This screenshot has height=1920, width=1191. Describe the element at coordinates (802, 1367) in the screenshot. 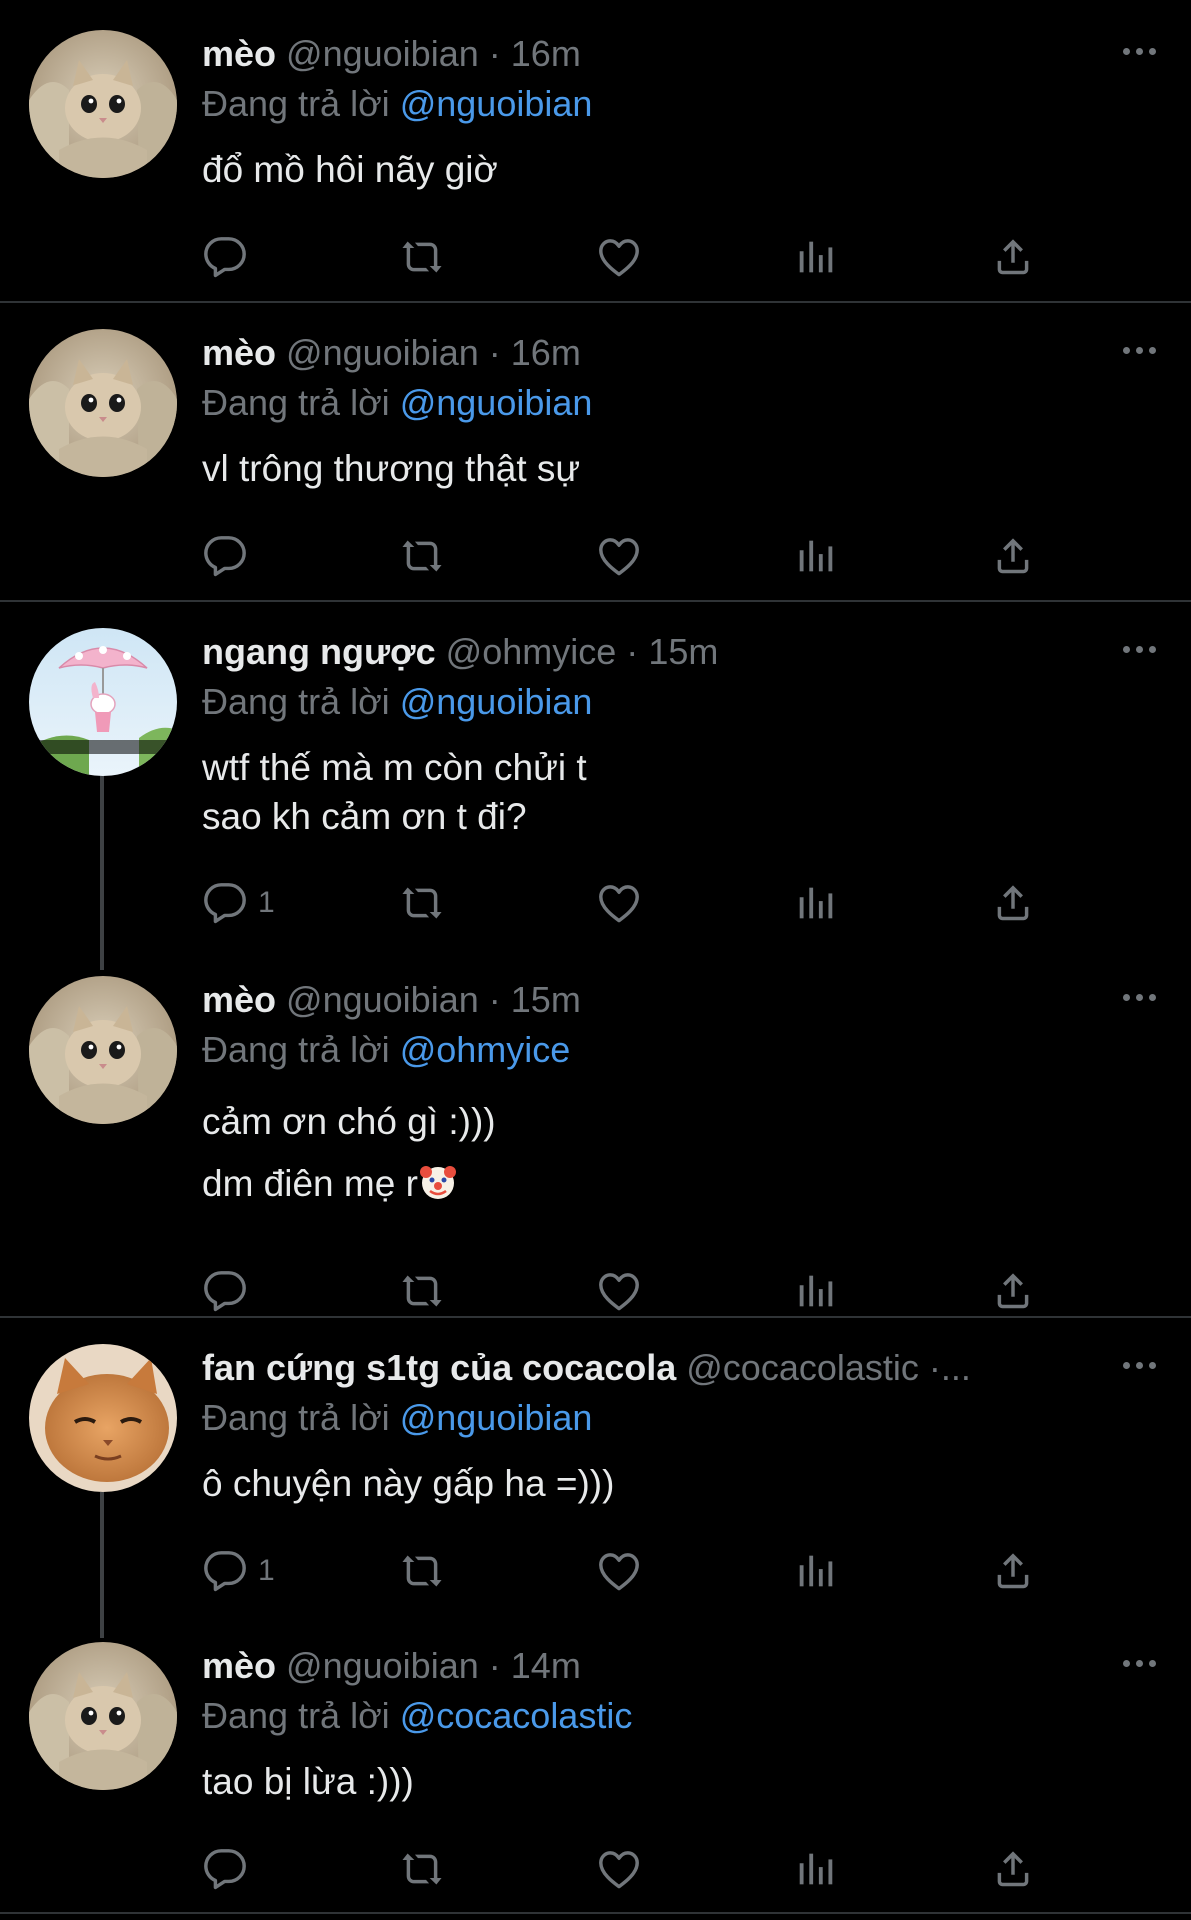

I see `handle: @cocacolastic` at that location.